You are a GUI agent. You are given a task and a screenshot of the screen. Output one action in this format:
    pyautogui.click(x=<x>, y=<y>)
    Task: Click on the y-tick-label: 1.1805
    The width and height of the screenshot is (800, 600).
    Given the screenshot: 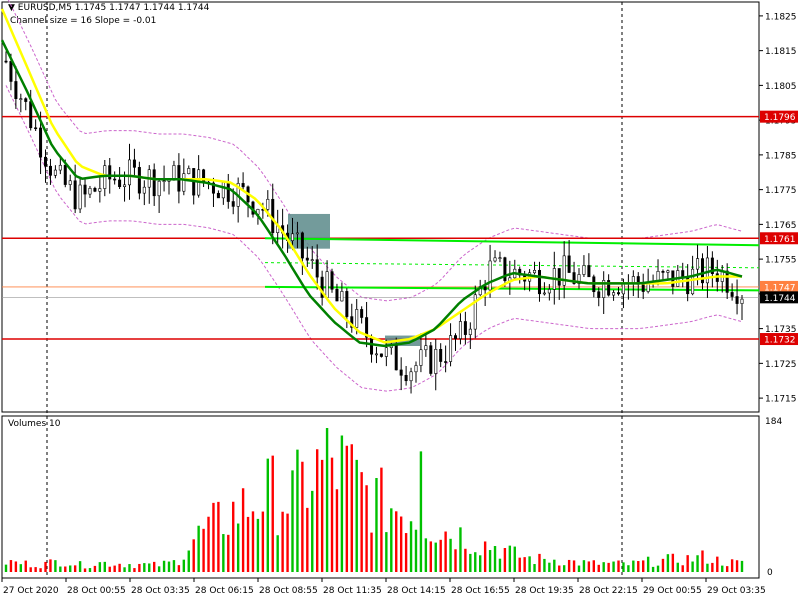 What is the action you would take?
    pyautogui.click(x=781, y=87)
    